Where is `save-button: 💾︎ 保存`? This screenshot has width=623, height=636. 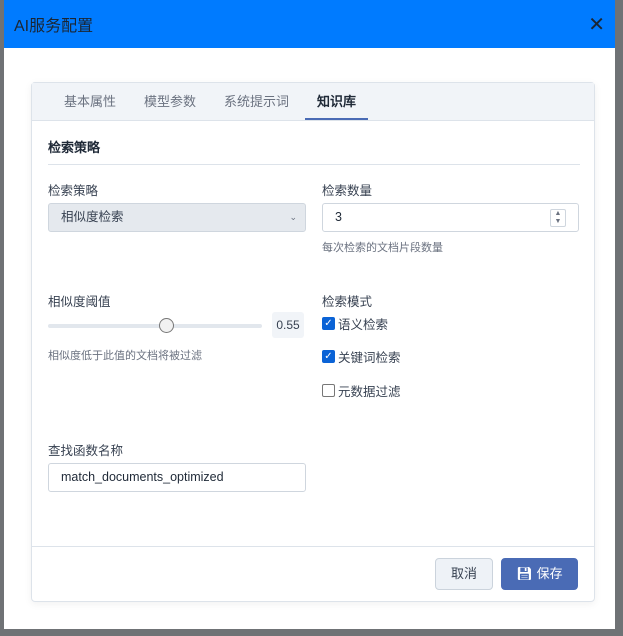 save-button: 💾︎ 保存 is located at coordinates (539, 574).